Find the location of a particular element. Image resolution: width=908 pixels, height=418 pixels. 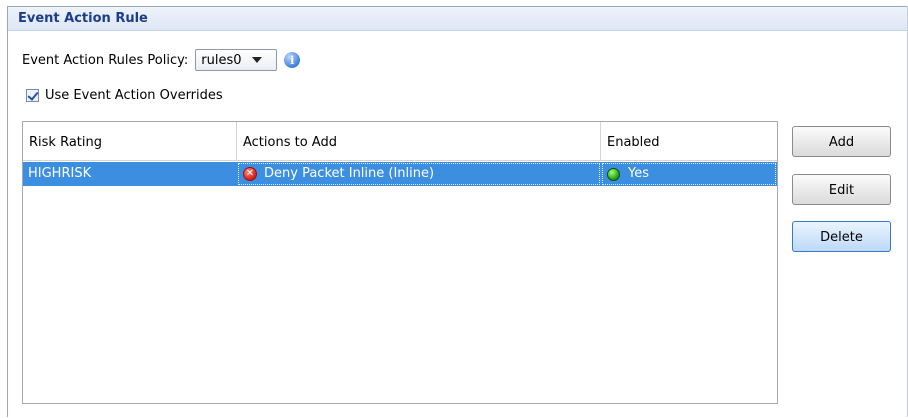

chevron-down-icon is located at coordinates (256, 60).